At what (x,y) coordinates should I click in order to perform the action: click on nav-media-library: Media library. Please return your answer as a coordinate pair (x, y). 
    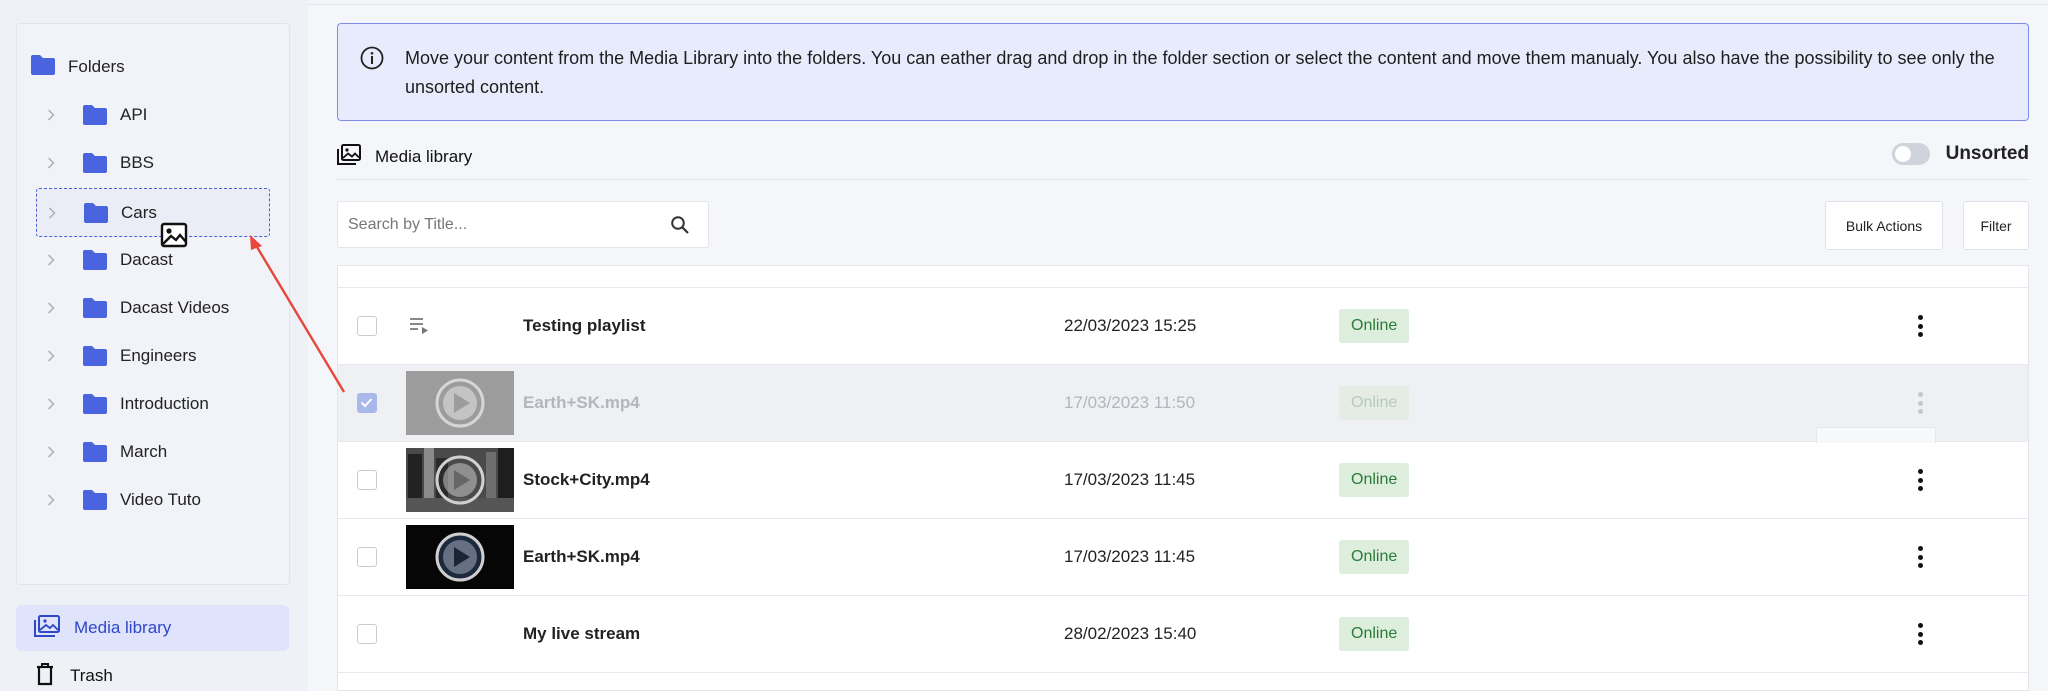
    Looking at the image, I should click on (152, 628).